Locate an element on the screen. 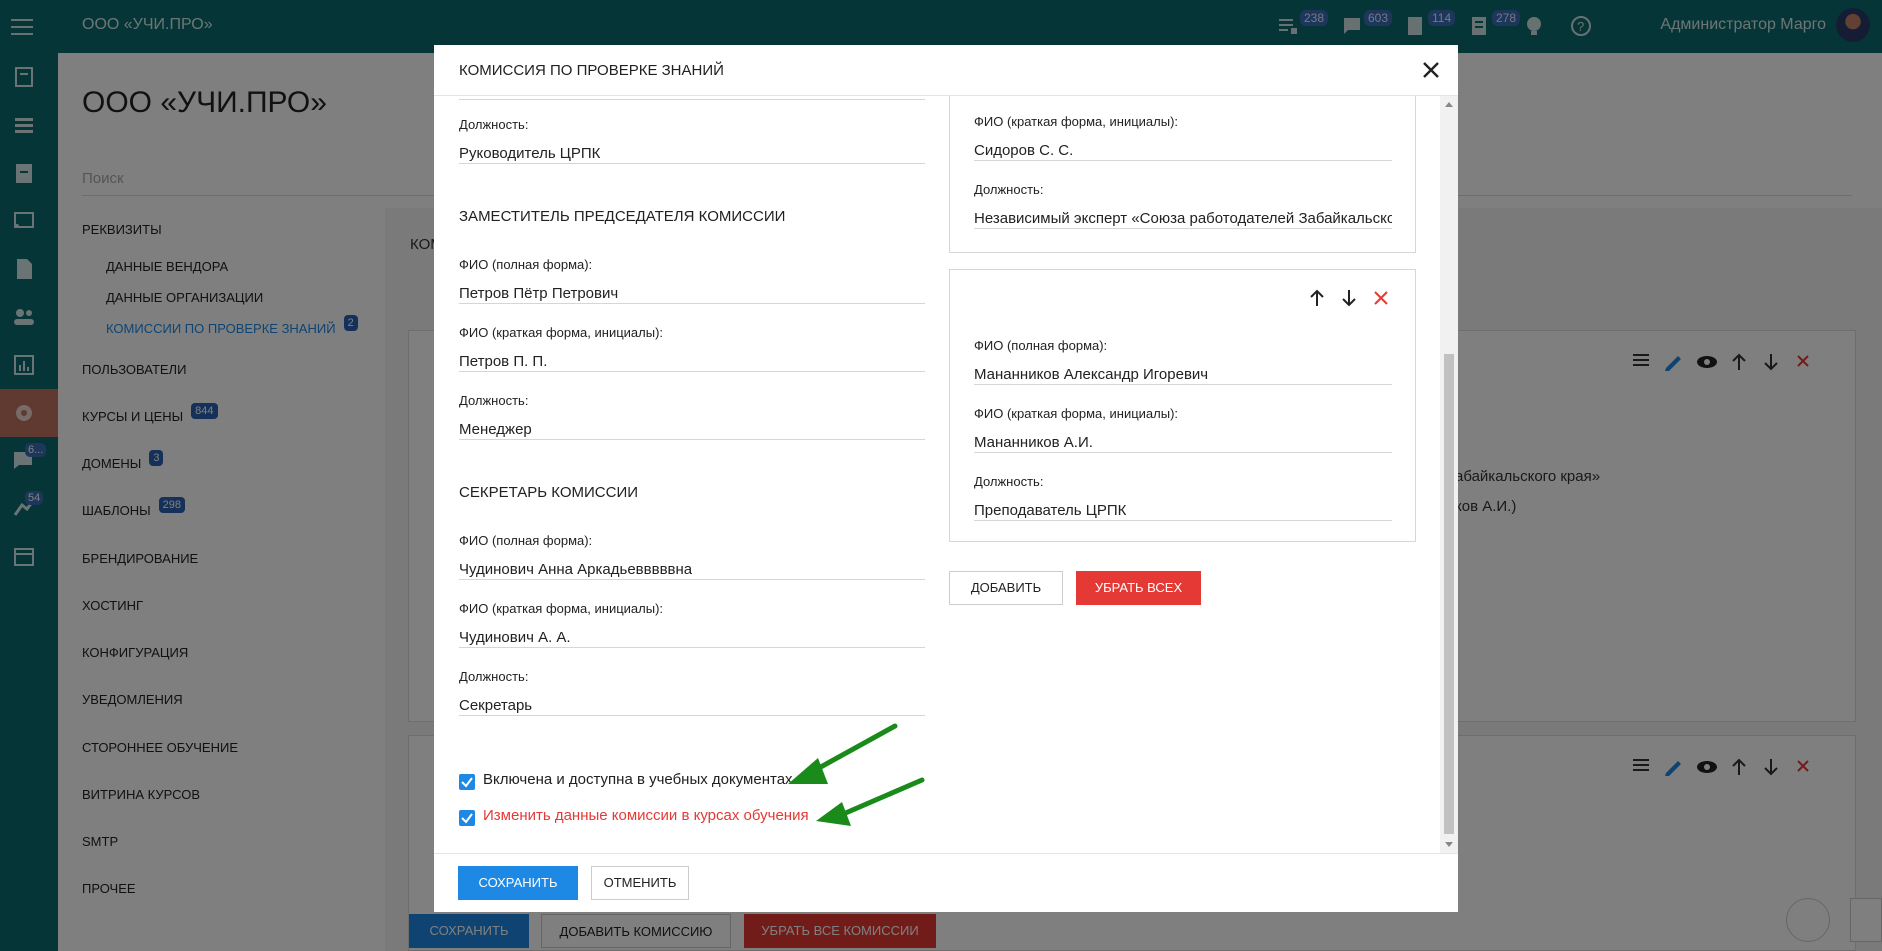 The width and height of the screenshot is (1882, 951). cancel-button: ОТМЕНИТЬ is located at coordinates (640, 883).